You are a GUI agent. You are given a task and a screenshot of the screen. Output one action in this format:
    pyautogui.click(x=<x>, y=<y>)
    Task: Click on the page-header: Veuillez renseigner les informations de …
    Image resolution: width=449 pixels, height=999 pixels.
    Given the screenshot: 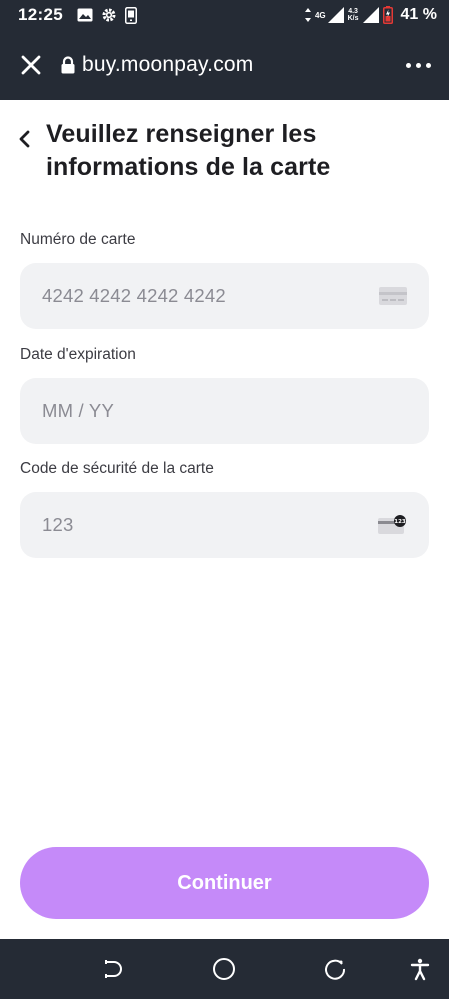 What is the action you would take?
    pyautogui.click(x=228, y=151)
    